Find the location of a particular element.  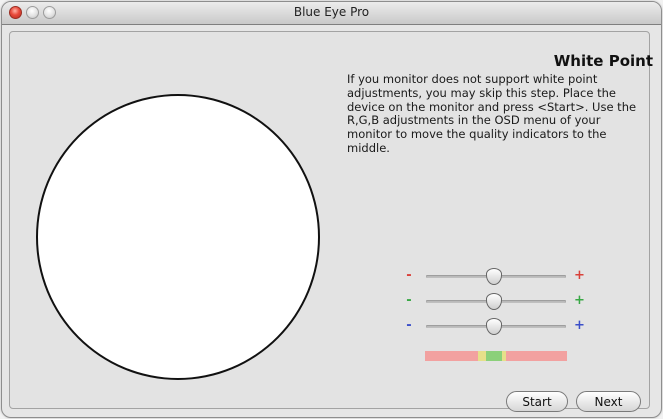

blue-slider-knob is located at coordinates (494, 326).